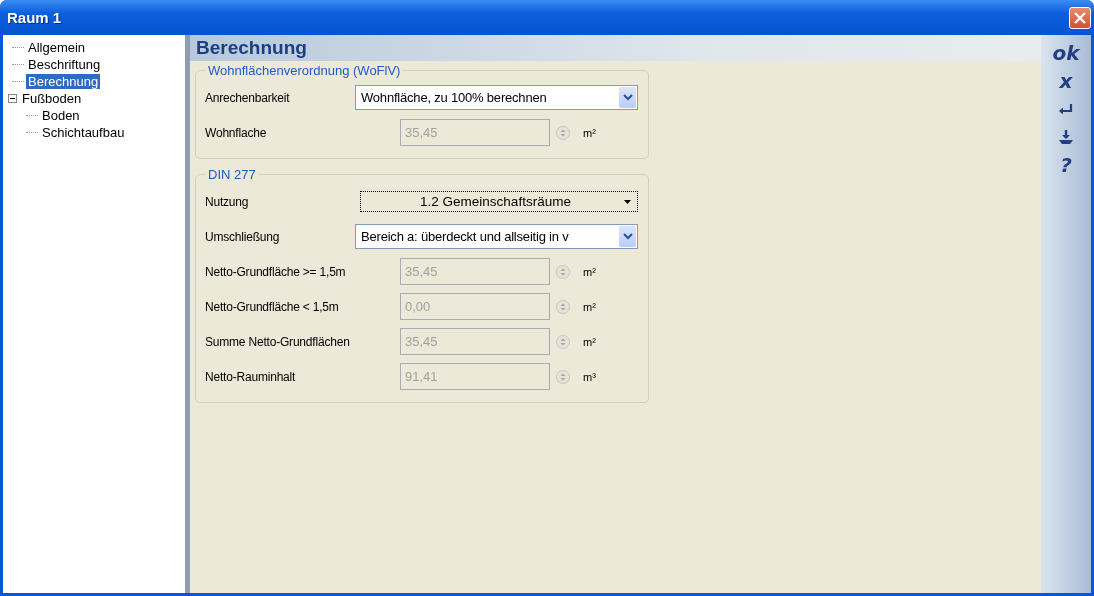  Describe the element at coordinates (232, 174) in the screenshot. I see `group-title: DIN 277` at that location.